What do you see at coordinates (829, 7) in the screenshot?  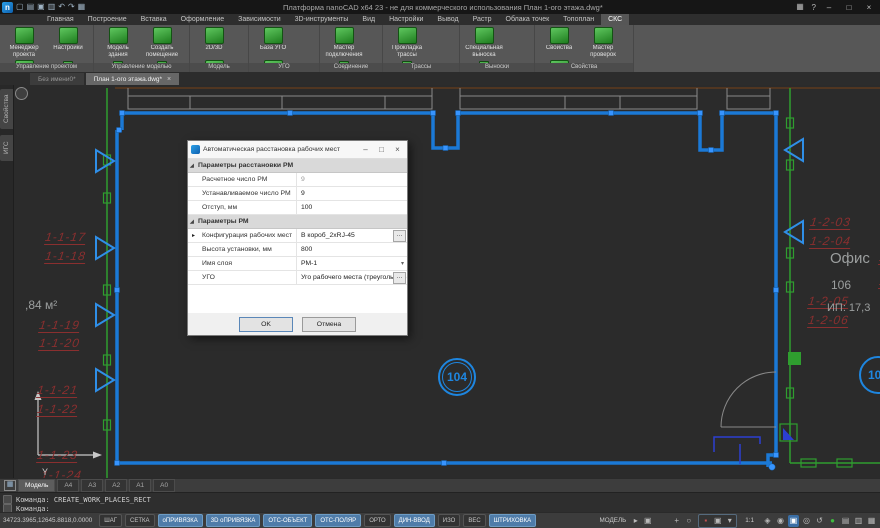 I see `minimize-button: –` at bounding box center [829, 7].